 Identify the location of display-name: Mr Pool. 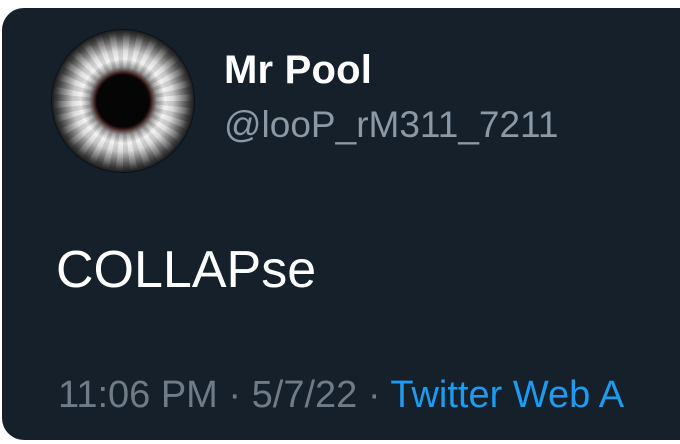
(298, 70).